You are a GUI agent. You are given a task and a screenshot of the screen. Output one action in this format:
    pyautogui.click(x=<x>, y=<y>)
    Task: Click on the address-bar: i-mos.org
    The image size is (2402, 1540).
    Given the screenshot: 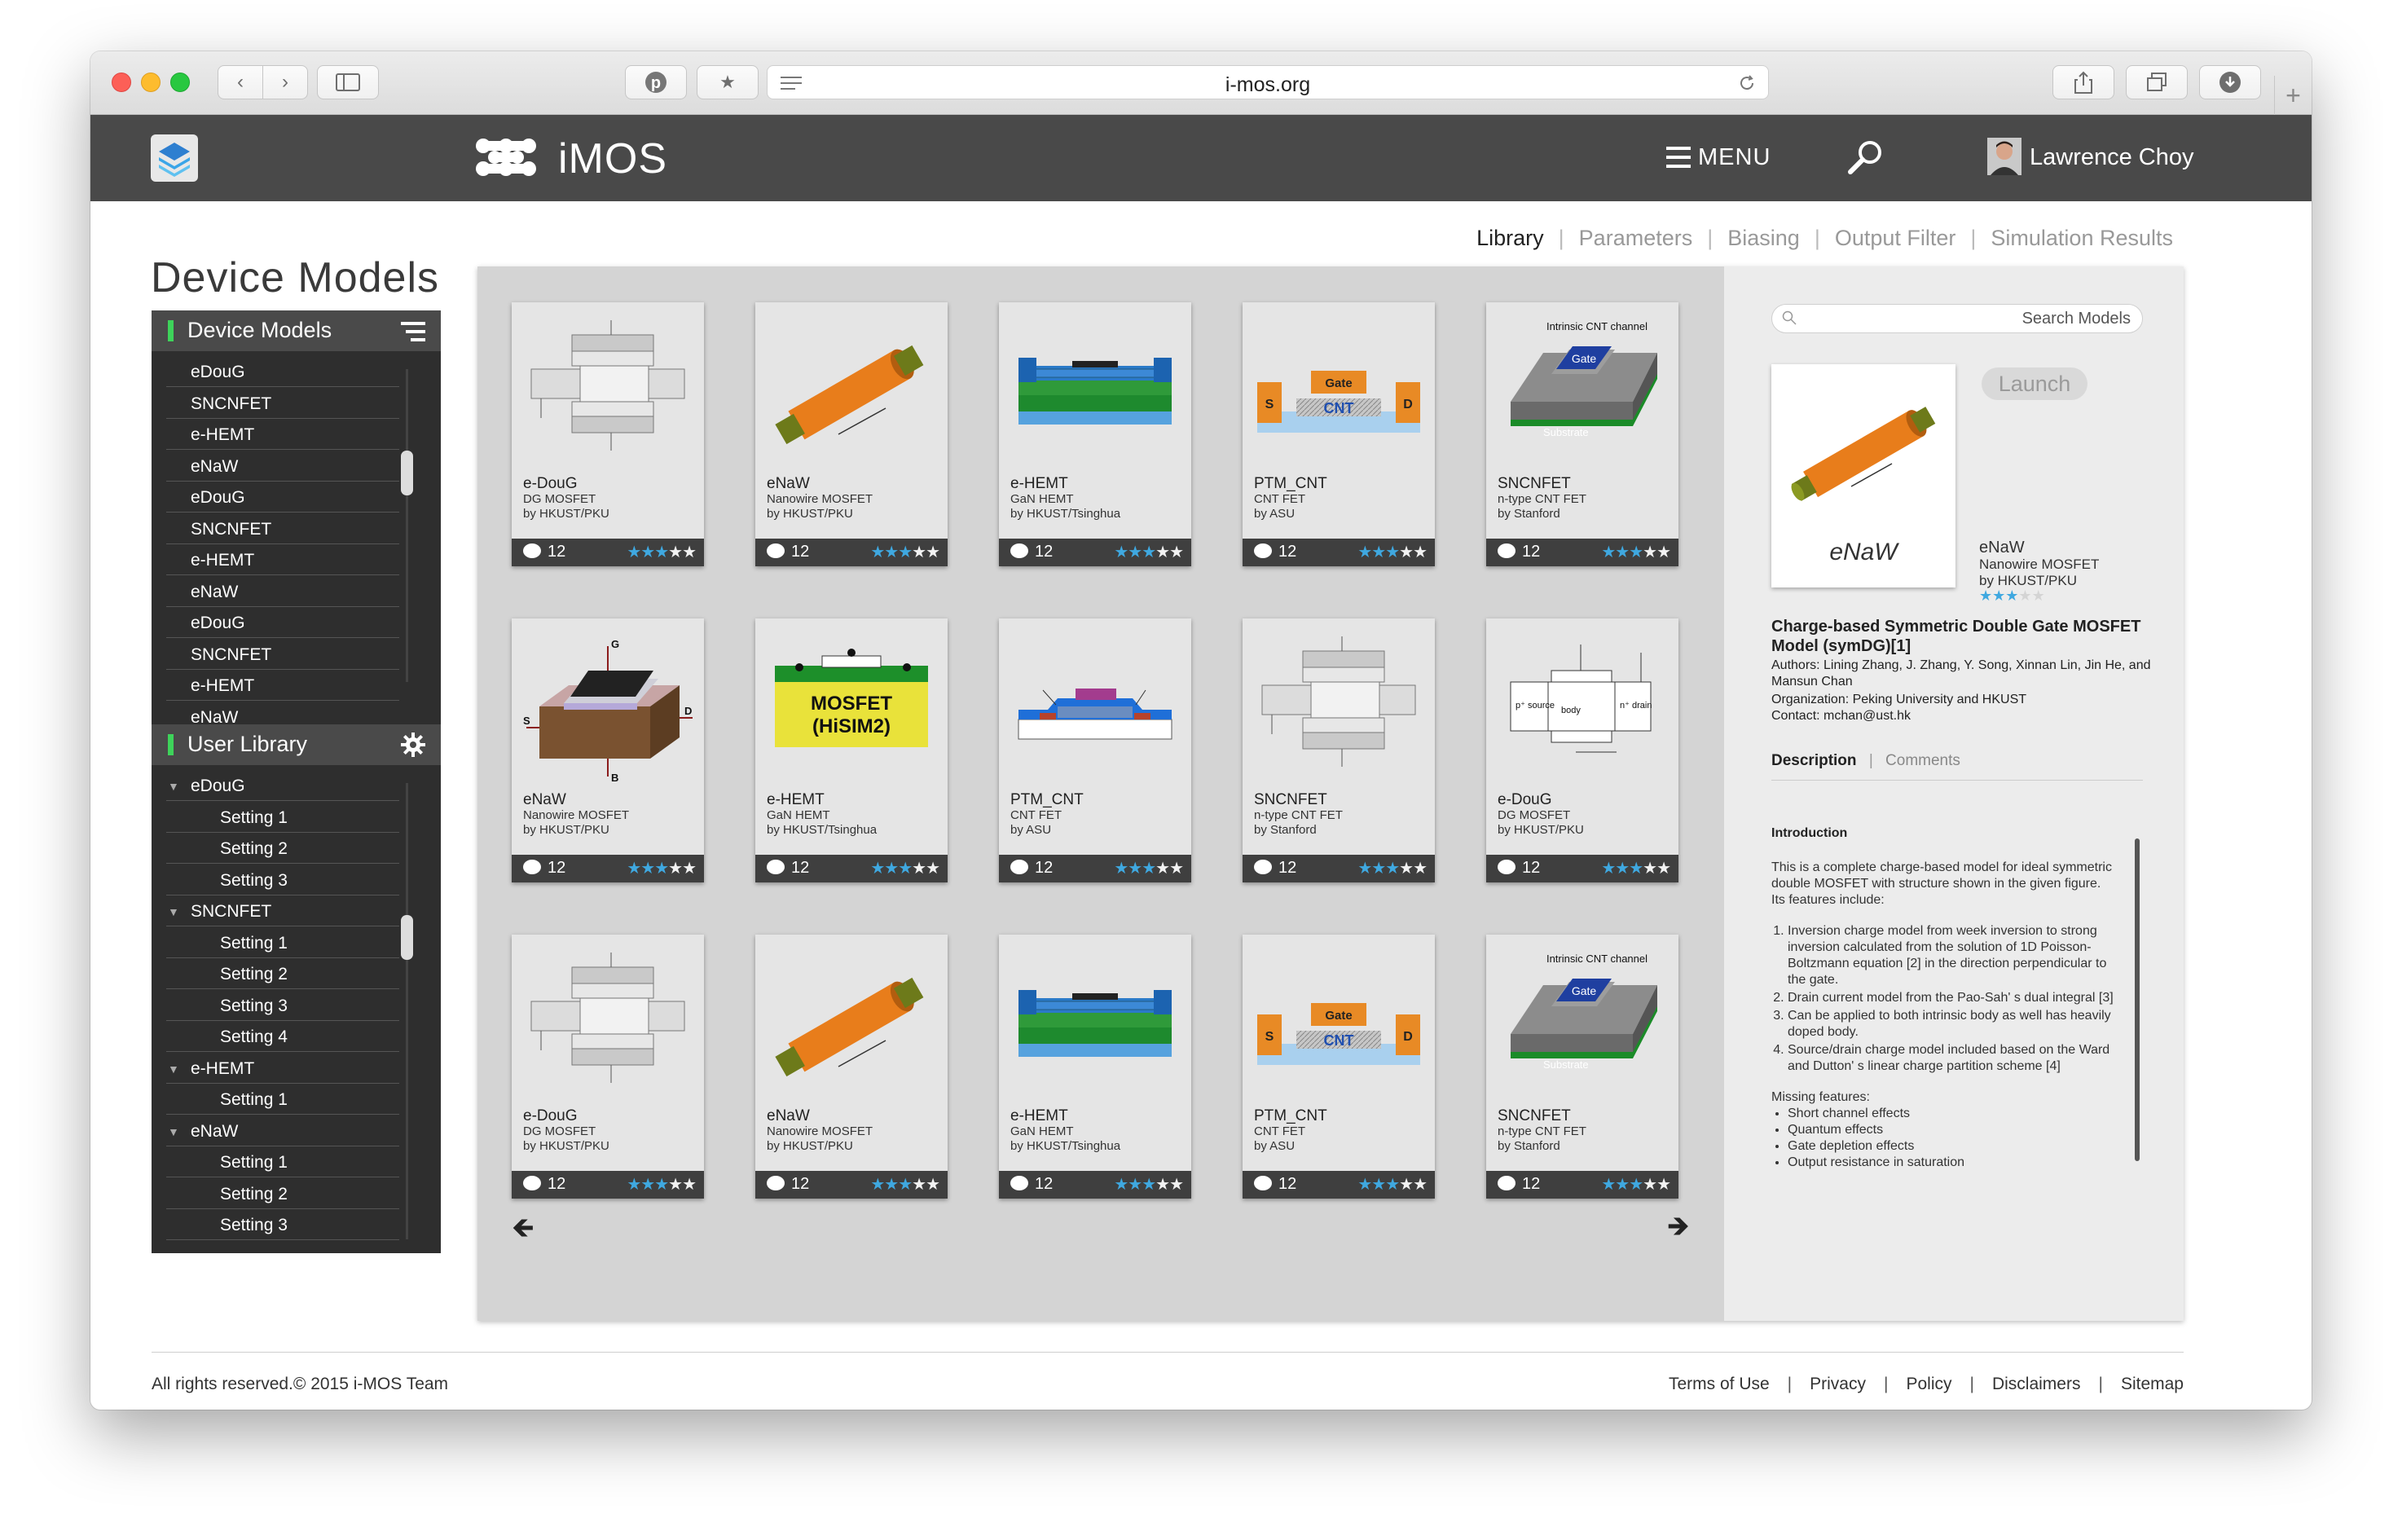 What is the action you would take?
    pyautogui.click(x=1268, y=82)
    